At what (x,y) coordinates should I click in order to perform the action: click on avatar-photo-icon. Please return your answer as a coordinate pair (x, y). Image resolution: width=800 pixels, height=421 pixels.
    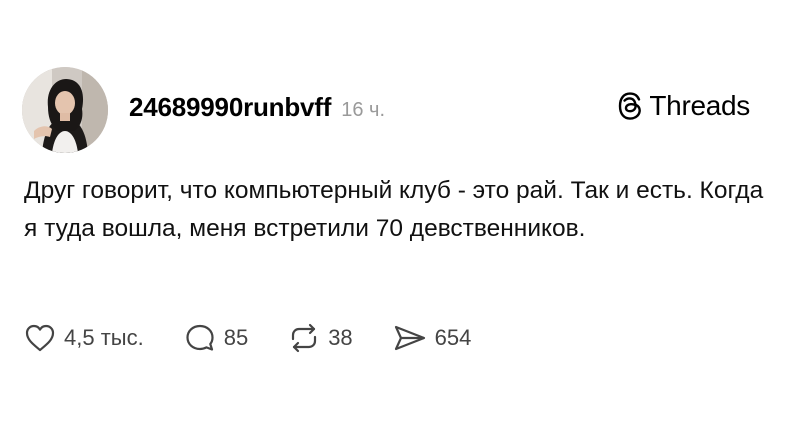
    Looking at the image, I should click on (65, 110).